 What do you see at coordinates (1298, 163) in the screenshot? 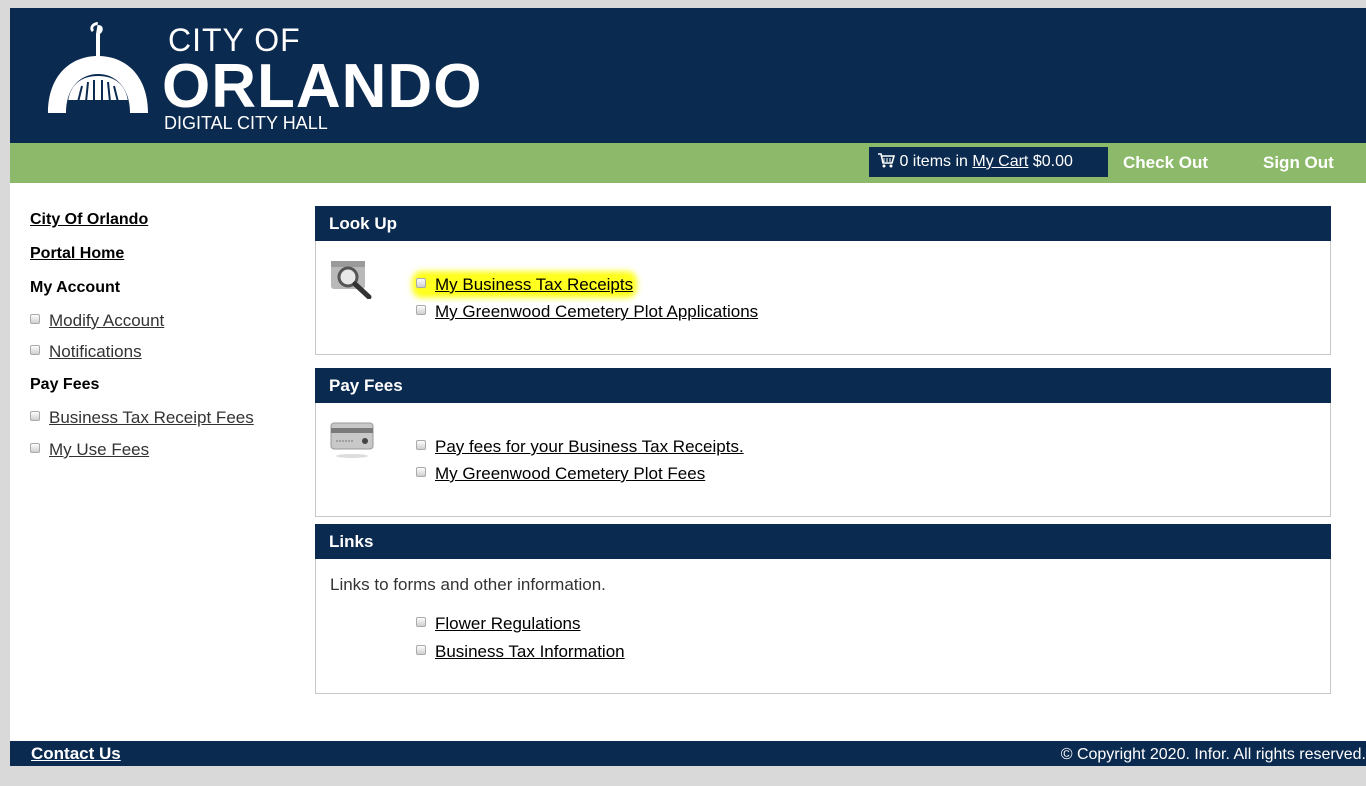
I see `sign-out-link: Sign Out` at bounding box center [1298, 163].